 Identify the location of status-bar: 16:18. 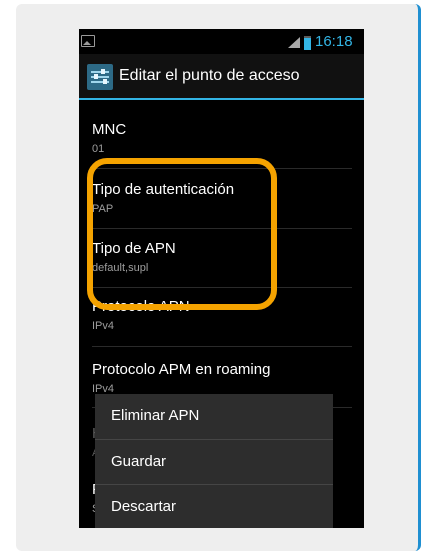
(221, 41).